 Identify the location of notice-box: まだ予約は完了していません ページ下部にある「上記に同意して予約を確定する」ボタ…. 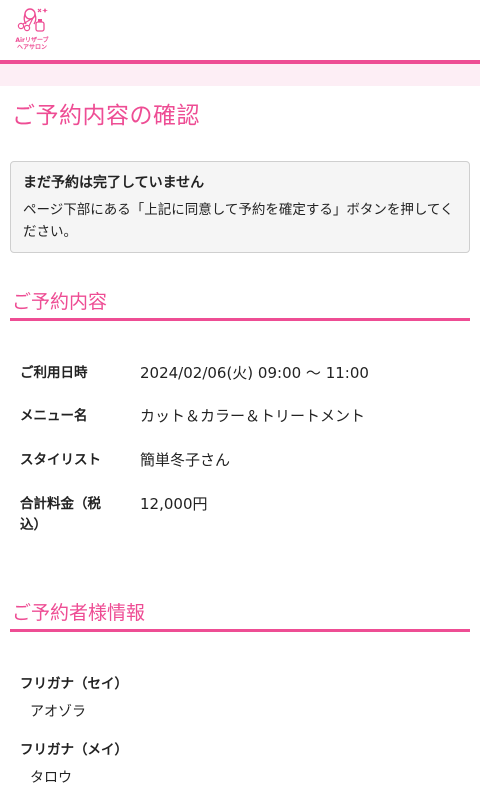
(240, 207).